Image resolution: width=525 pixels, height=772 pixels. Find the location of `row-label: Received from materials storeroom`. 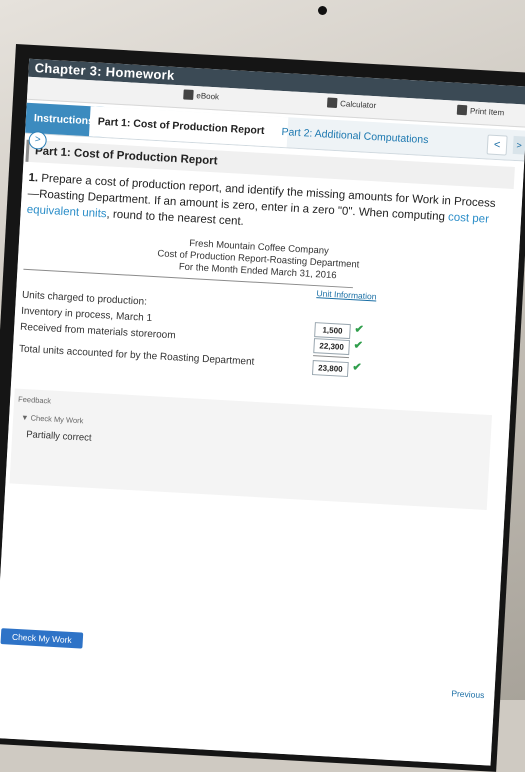

row-label: Received from materials storeroom is located at coordinates (97, 331).